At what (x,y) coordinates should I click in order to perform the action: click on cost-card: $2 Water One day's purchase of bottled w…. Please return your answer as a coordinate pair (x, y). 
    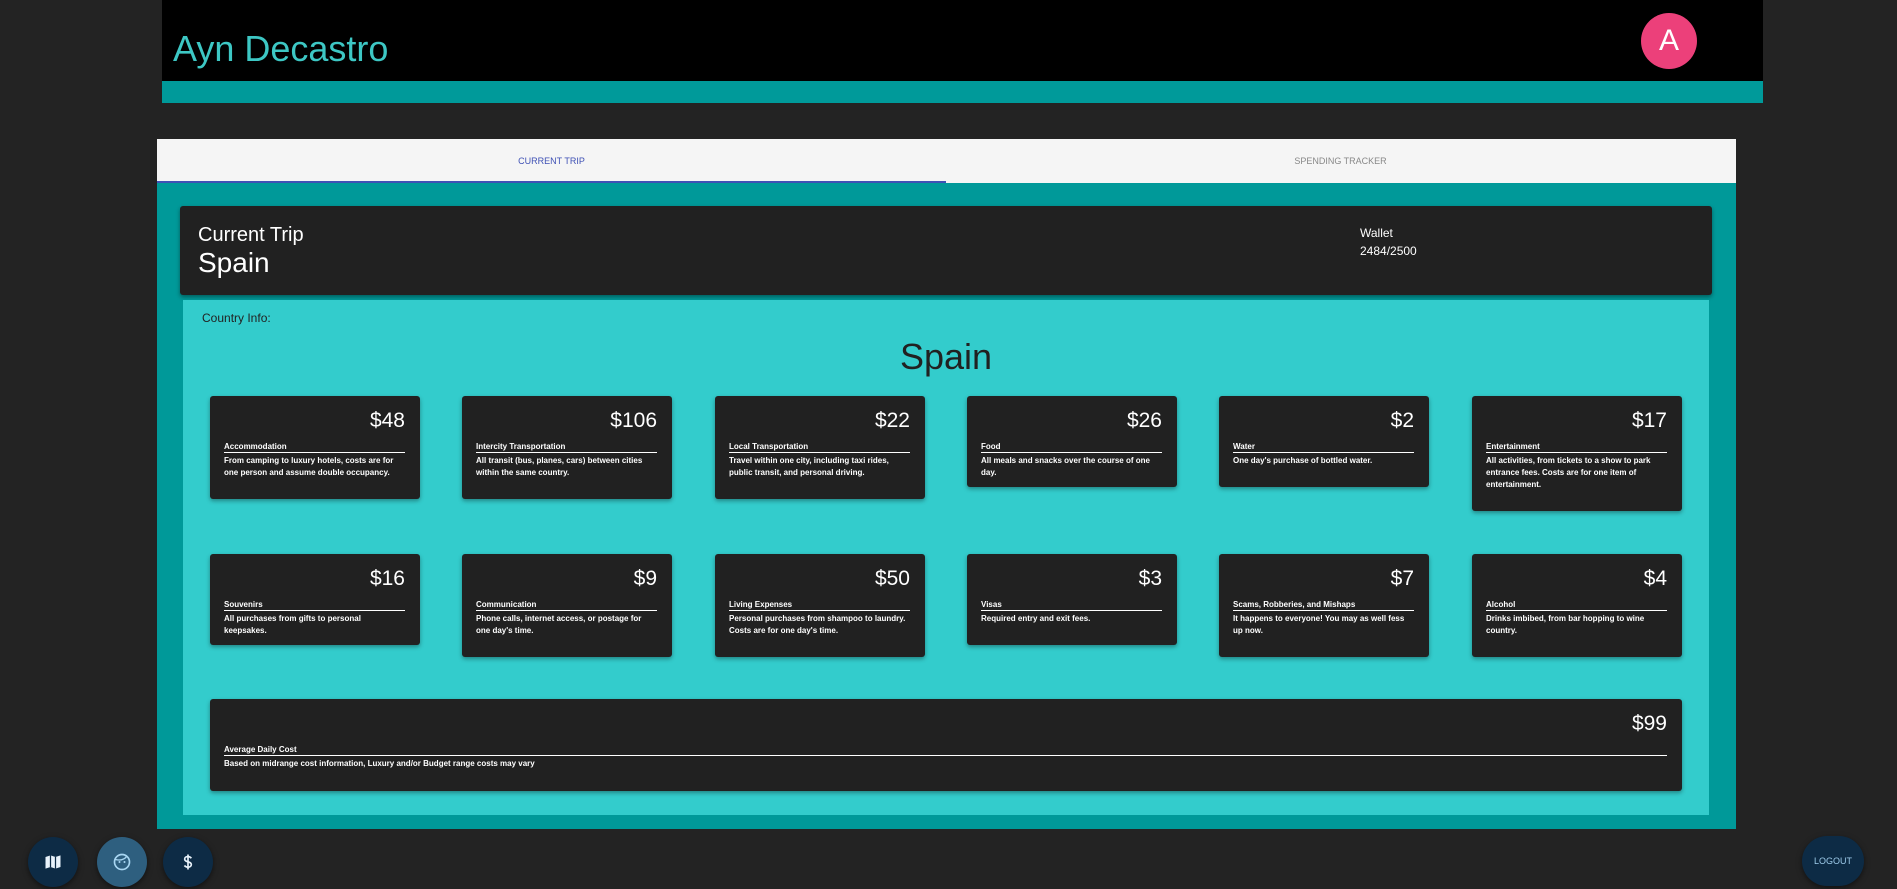
    Looking at the image, I should click on (1324, 441).